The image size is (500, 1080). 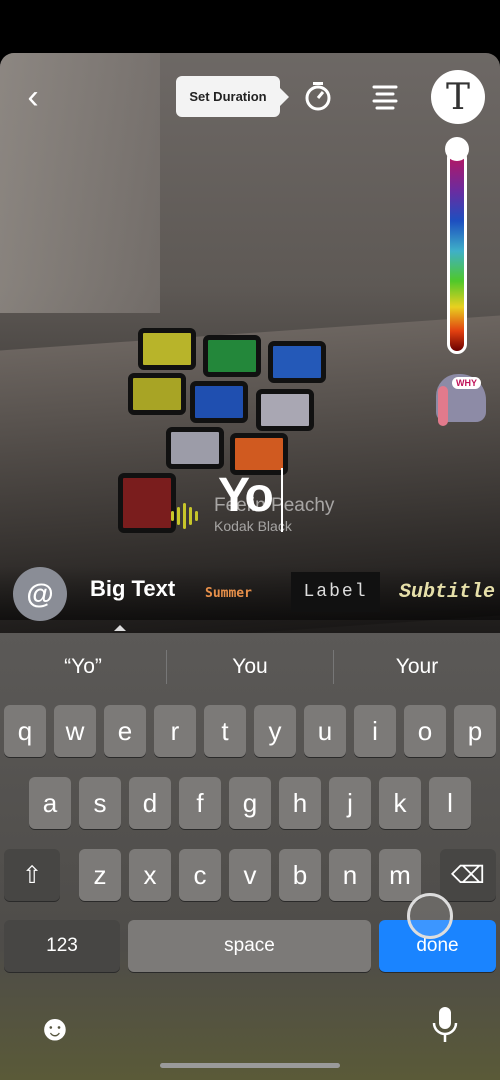 What do you see at coordinates (430, 916) in the screenshot?
I see `touch-indicator` at bounding box center [430, 916].